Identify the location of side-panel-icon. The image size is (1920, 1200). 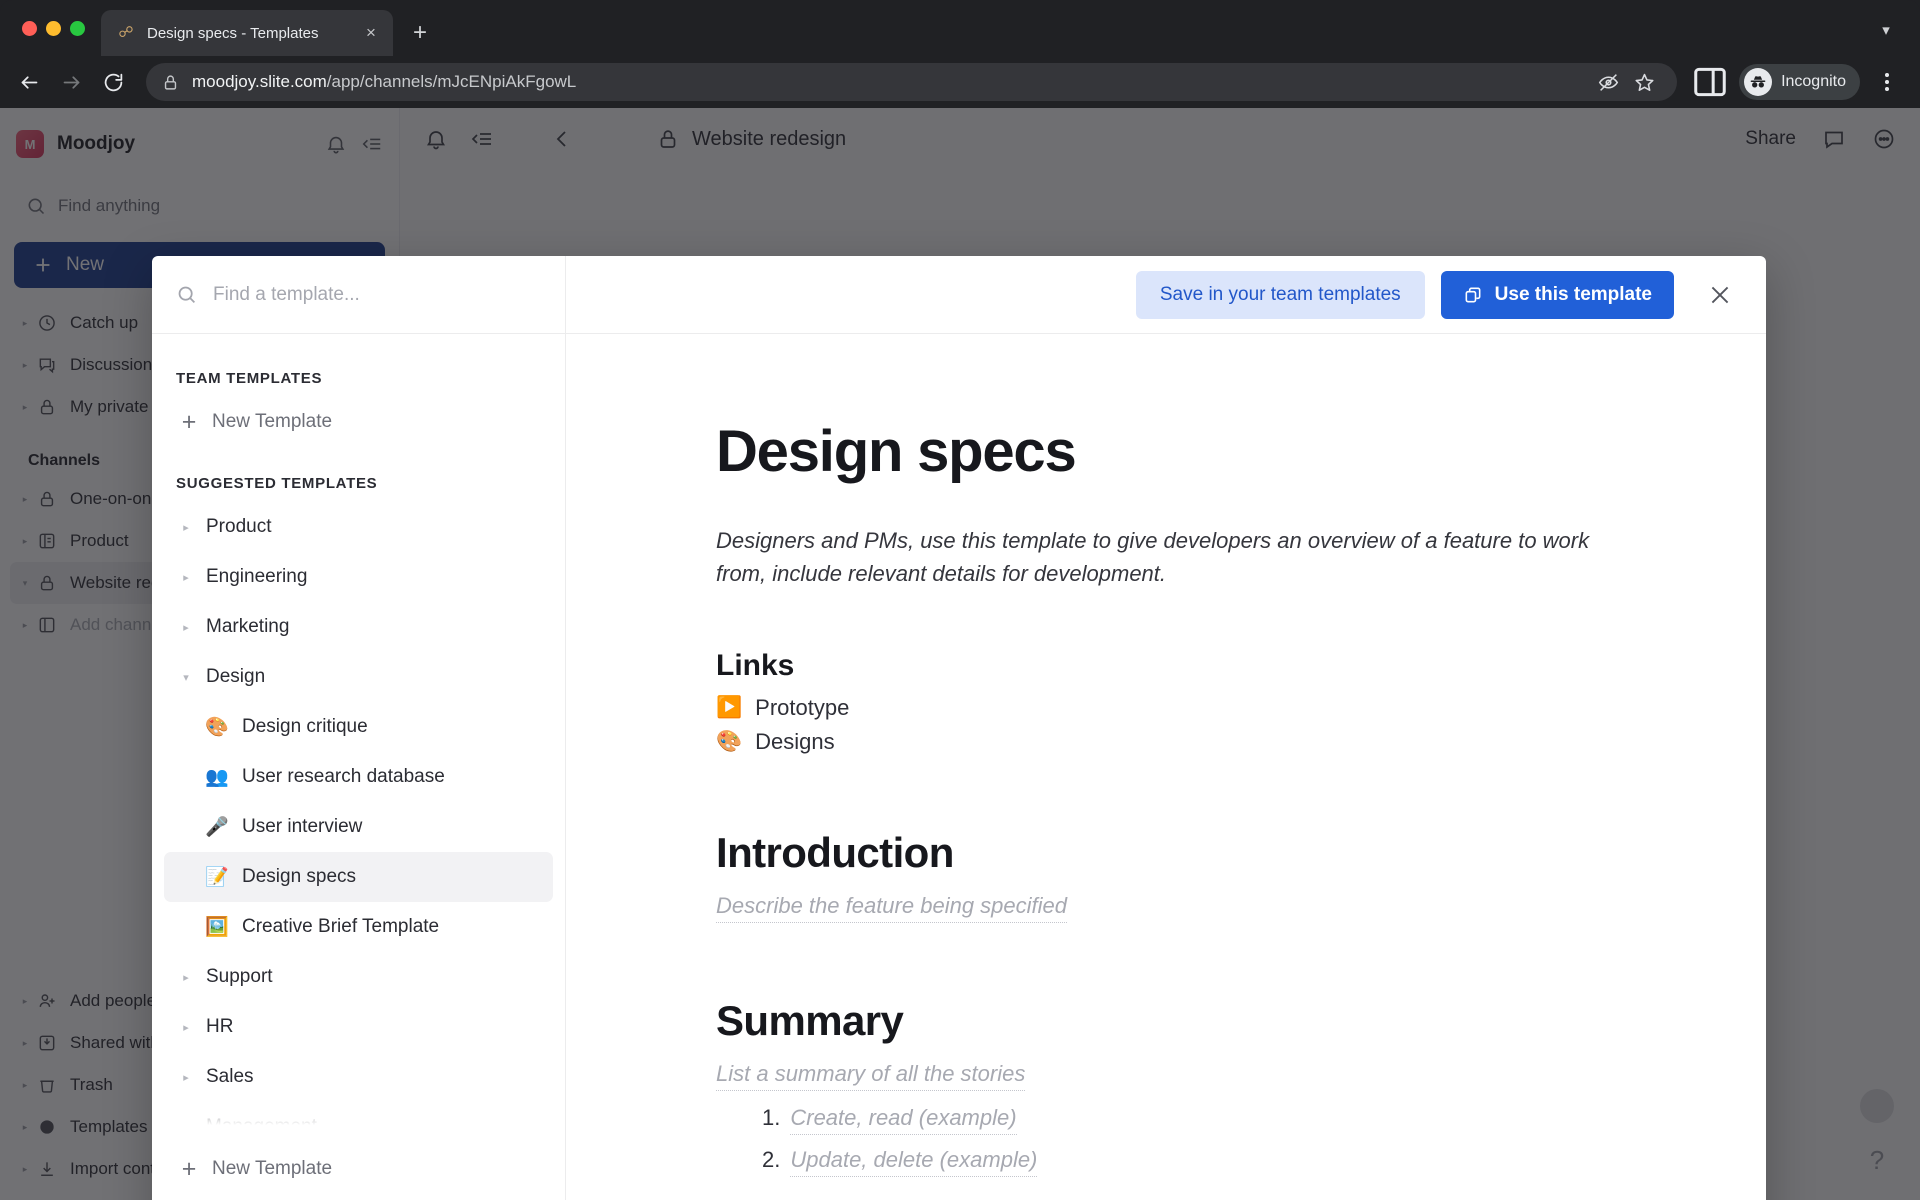
(1710, 82).